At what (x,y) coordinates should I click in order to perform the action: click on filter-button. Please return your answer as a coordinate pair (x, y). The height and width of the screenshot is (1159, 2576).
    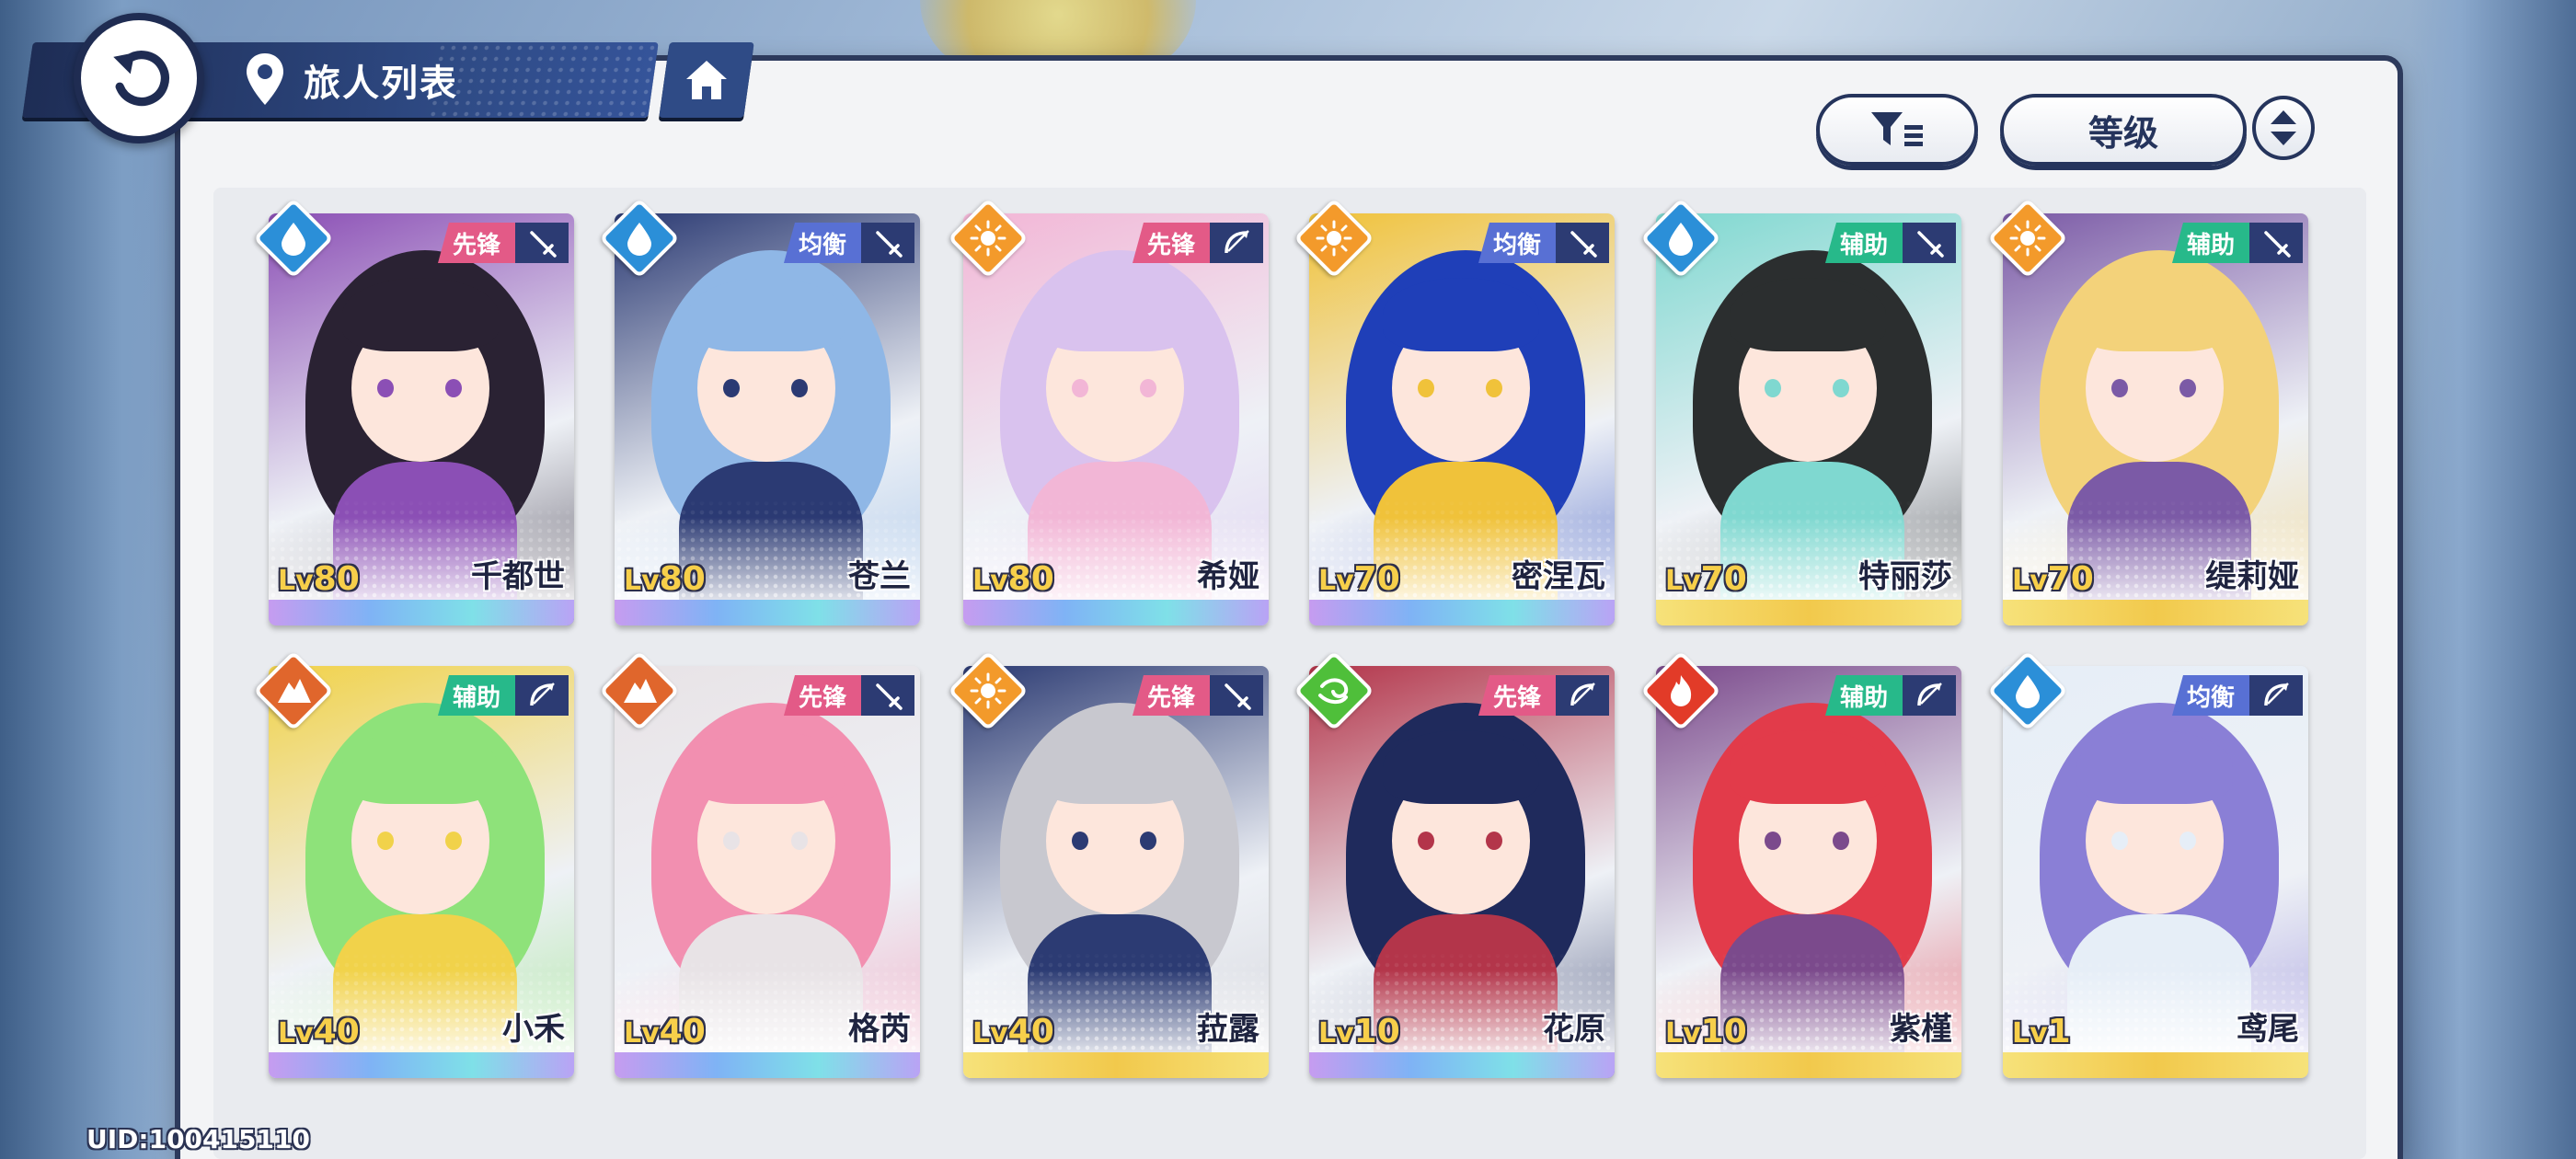
    Looking at the image, I should click on (1897, 130).